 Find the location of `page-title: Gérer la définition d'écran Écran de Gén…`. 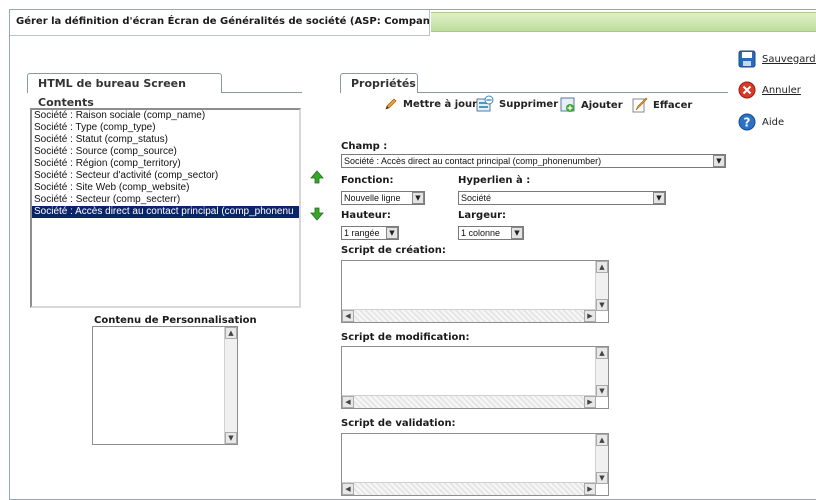

page-title: Gérer la définition d'écran Écran de Gén… is located at coordinates (220, 23).